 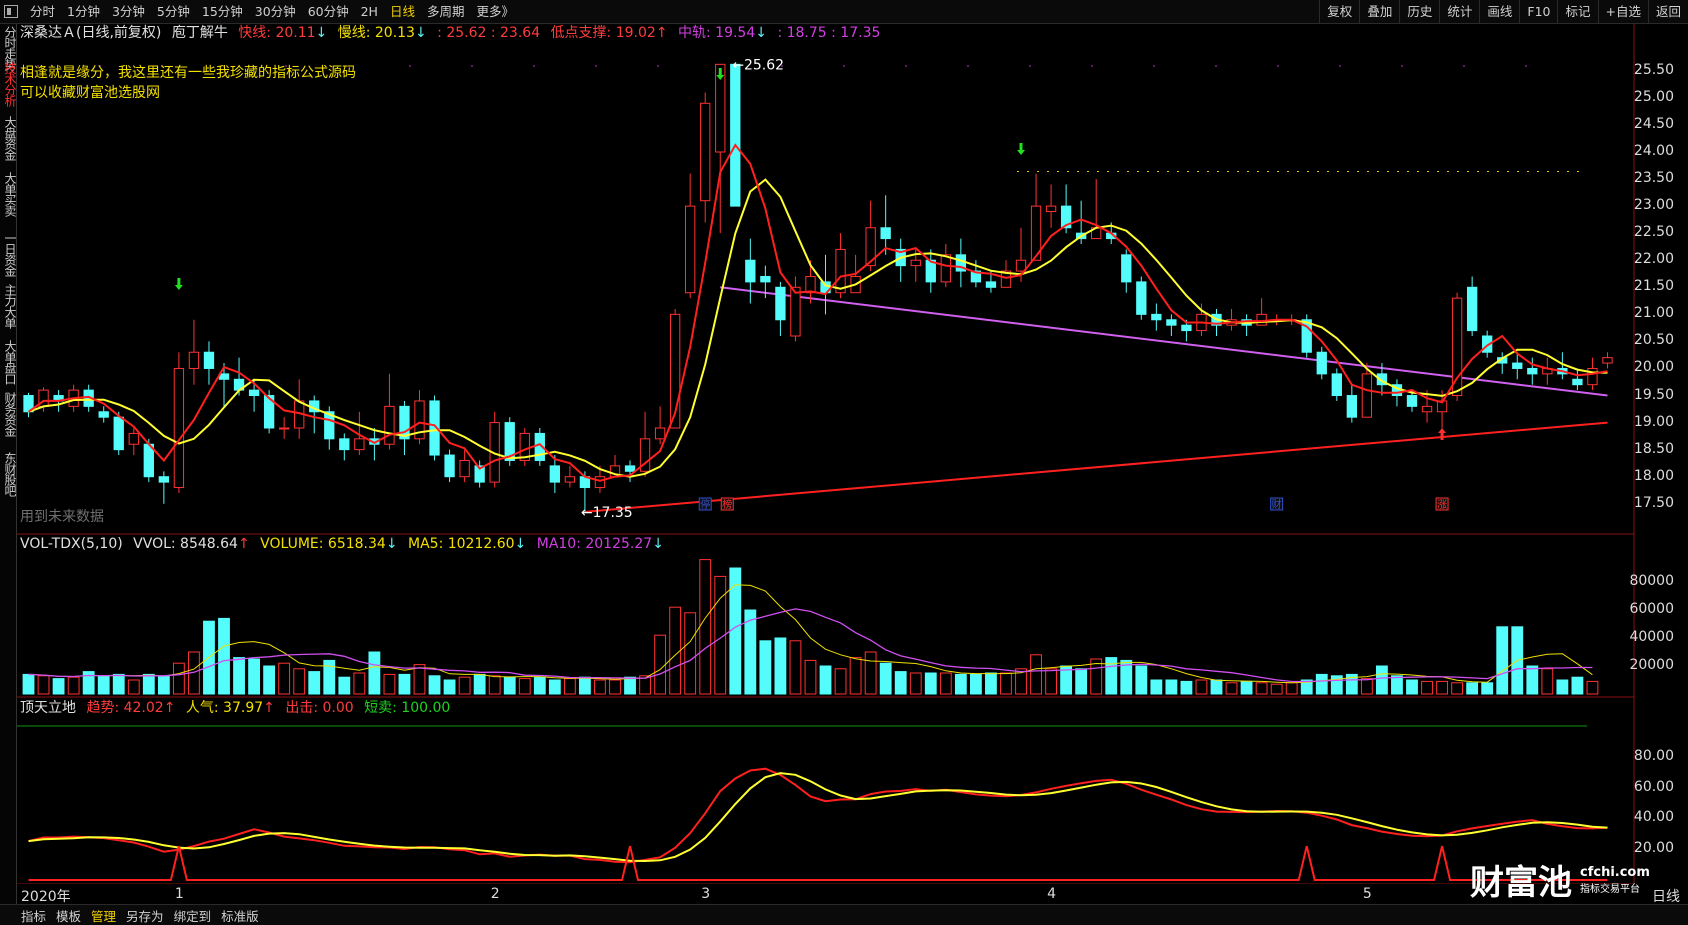 What do you see at coordinates (727, 504) in the screenshot?
I see `event-marker: 榜` at bounding box center [727, 504].